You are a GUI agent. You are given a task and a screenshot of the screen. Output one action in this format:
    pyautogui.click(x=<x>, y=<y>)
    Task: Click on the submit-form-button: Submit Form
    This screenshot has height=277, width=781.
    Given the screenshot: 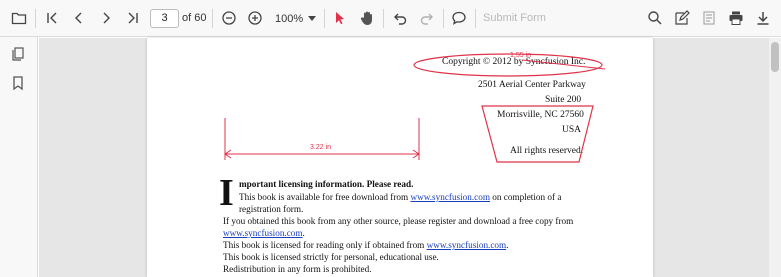 What is the action you would take?
    pyautogui.click(x=514, y=18)
    